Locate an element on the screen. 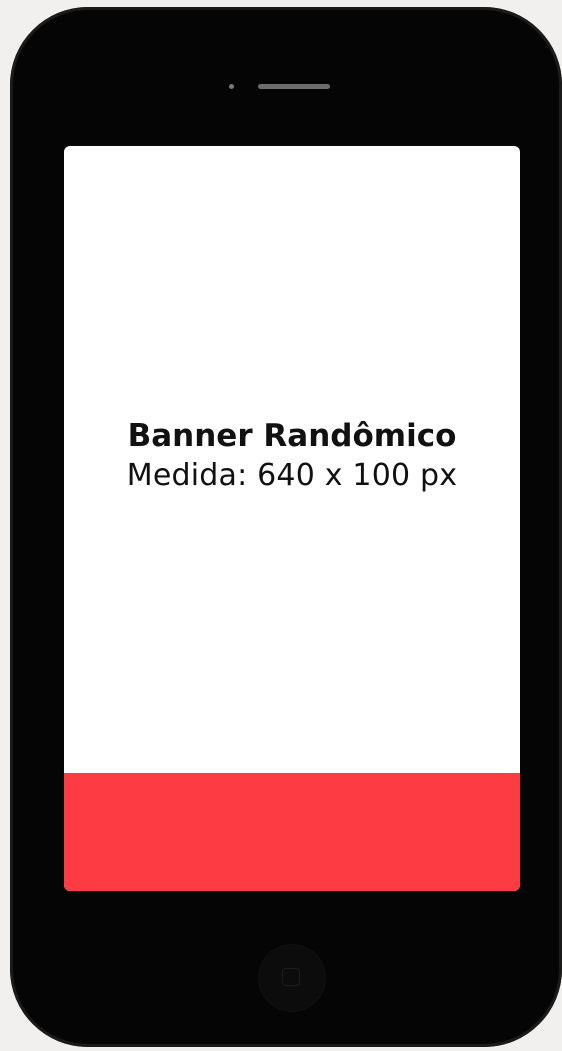  ad-banner-strip is located at coordinates (292, 832).